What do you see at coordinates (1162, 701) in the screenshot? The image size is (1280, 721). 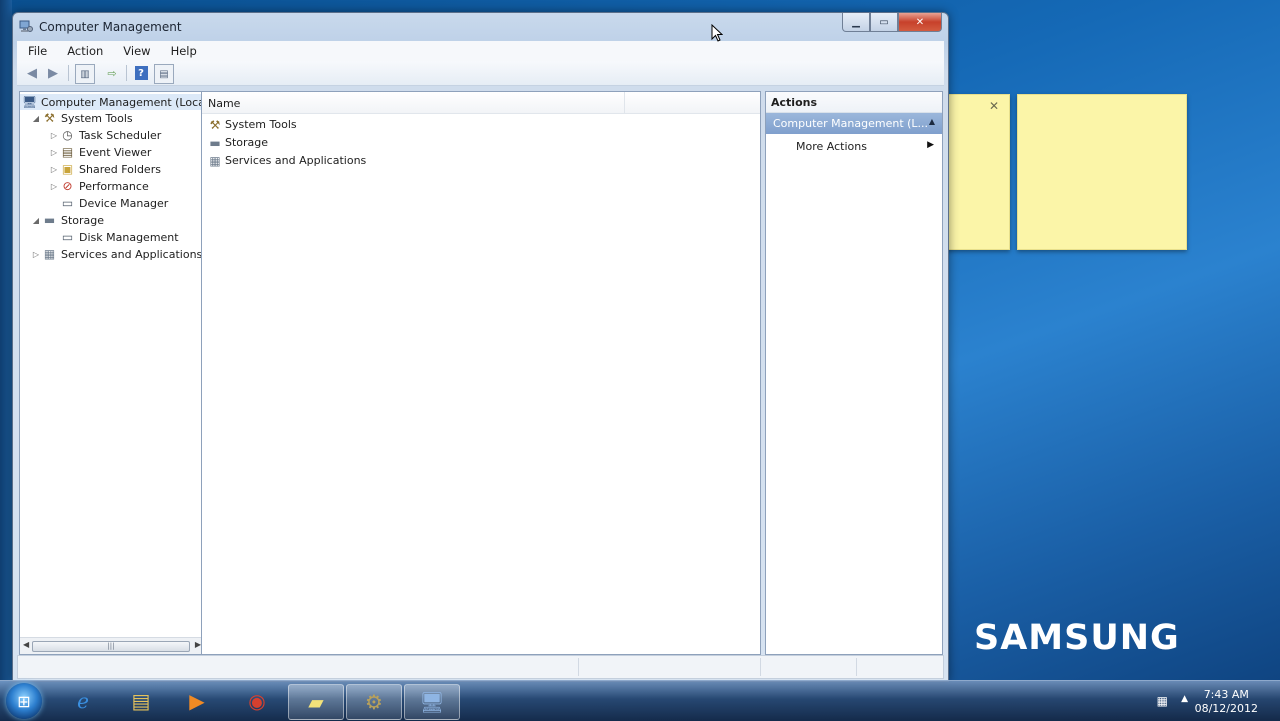 I see `keyboard-icon: ▦` at bounding box center [1162, 701].